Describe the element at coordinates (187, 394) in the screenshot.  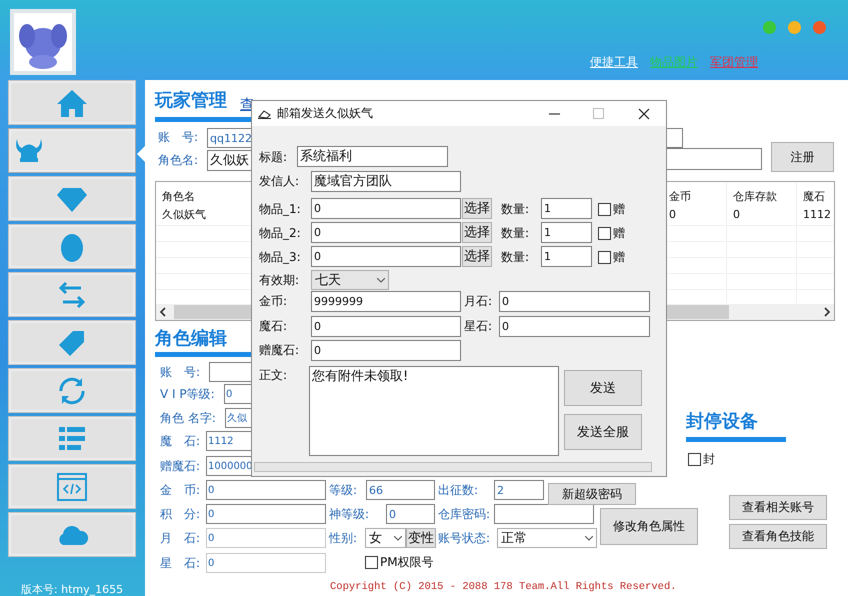
I see `field-label: V I P等级:` at that location.